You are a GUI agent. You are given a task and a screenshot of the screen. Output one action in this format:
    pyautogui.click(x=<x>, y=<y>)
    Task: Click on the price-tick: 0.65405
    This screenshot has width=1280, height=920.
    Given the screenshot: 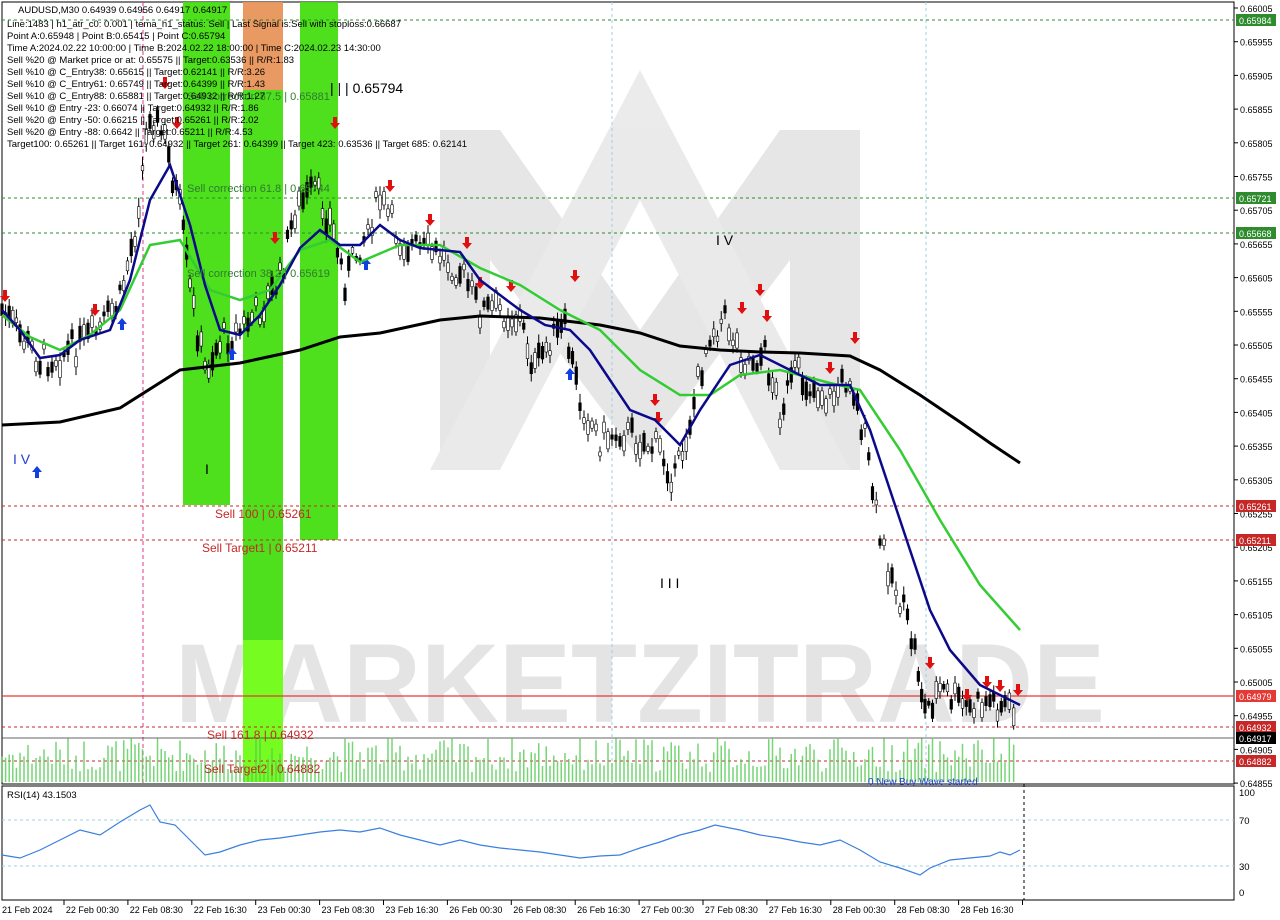 What is the action you would take?
    pyautogui.click(x=1256, y=413)
    